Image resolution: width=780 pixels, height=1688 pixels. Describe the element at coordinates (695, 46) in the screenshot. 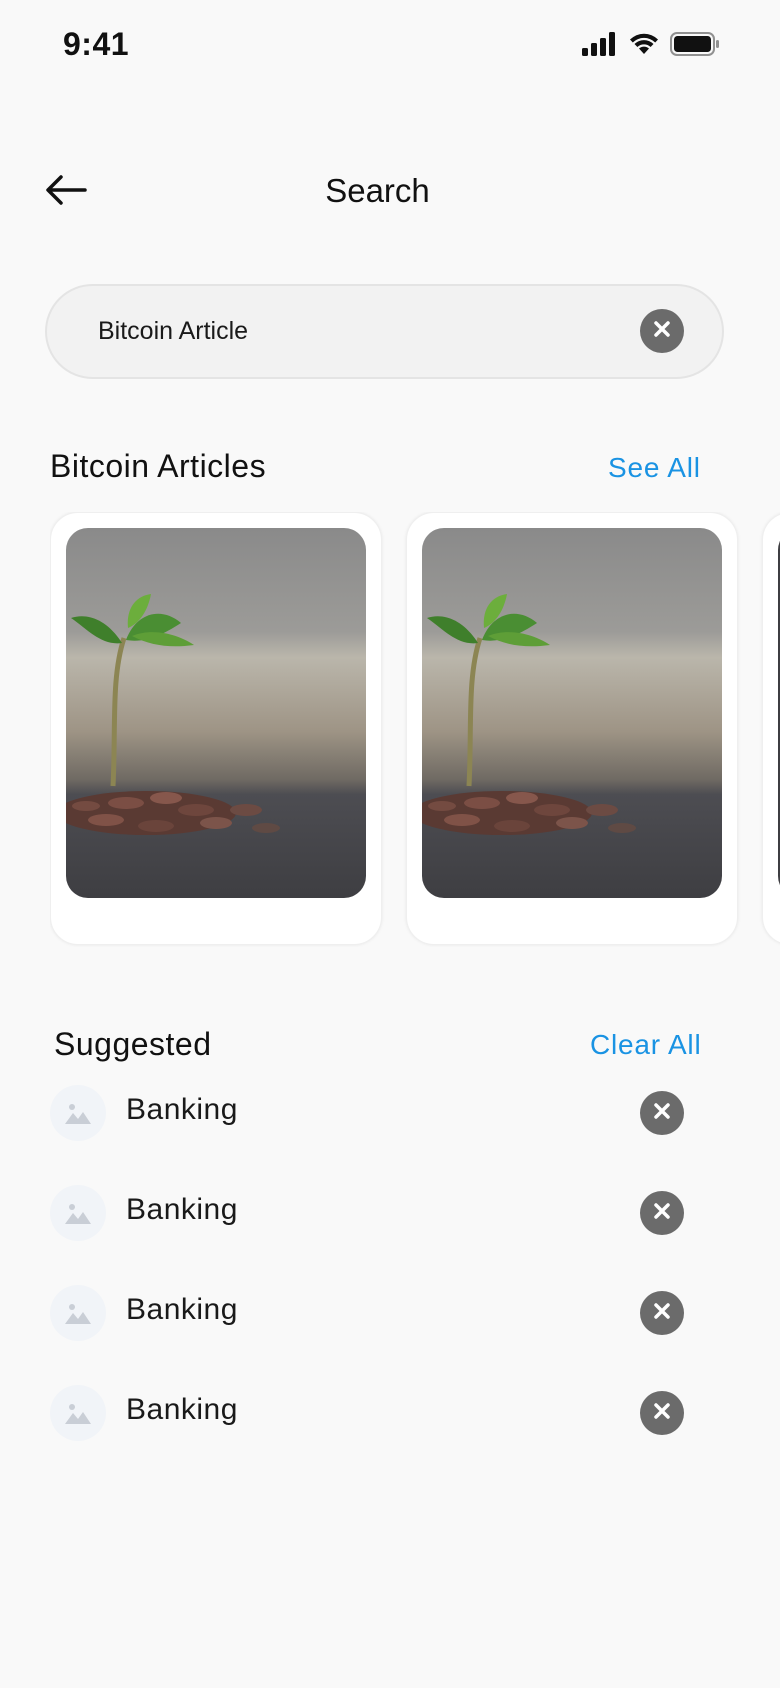

I see `battery-icon` at that location.